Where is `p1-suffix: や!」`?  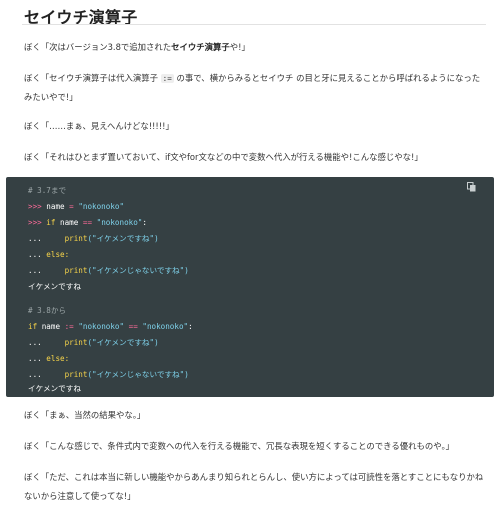 p1-suffix: や!」 is located at coordinates (239, 47).